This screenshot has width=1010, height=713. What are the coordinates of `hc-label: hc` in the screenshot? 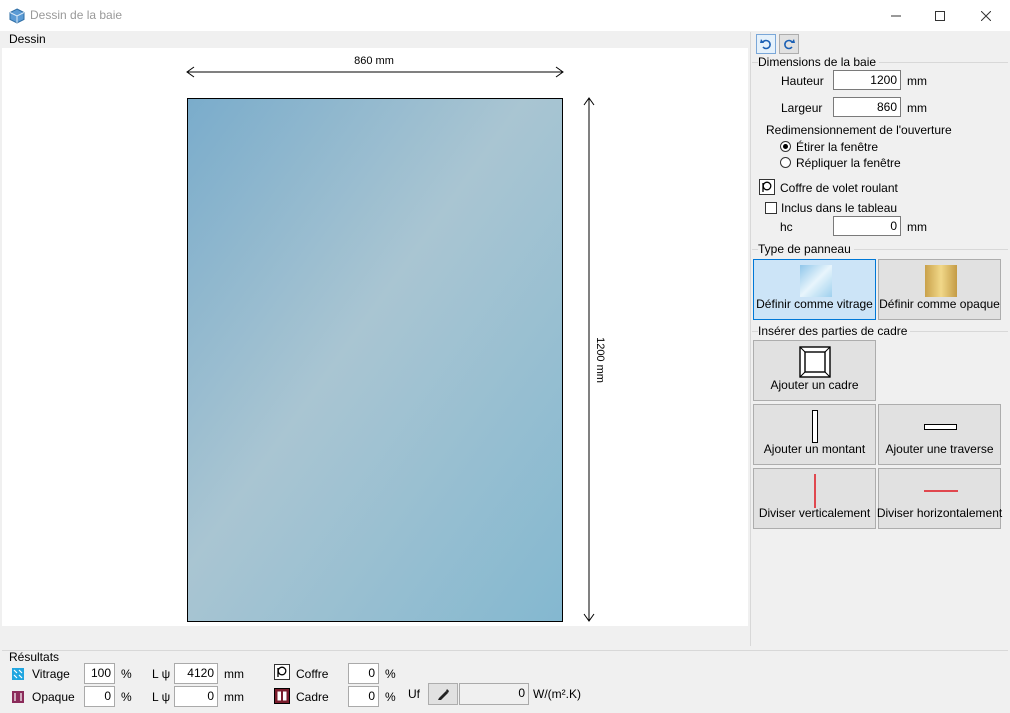 It's located at (786, 227).